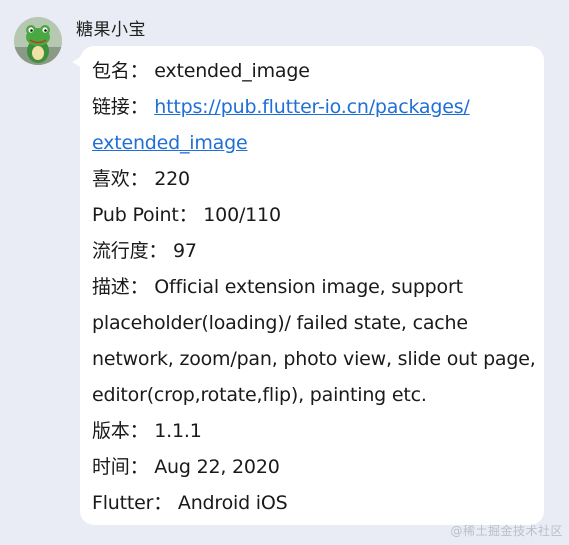  I want to click on time-row: 时间： Aug 22, 2020, so click(316, 467).